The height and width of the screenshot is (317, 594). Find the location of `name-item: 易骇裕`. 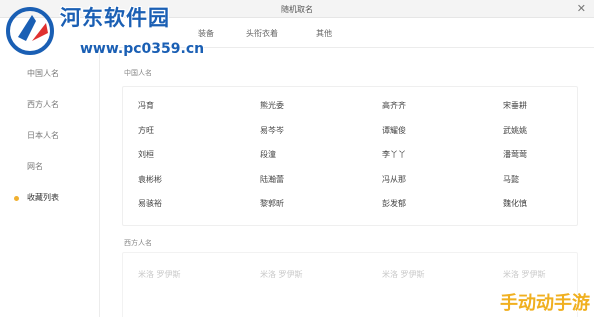

name-item: 易骇裕 is located at coordinates (150, 203).